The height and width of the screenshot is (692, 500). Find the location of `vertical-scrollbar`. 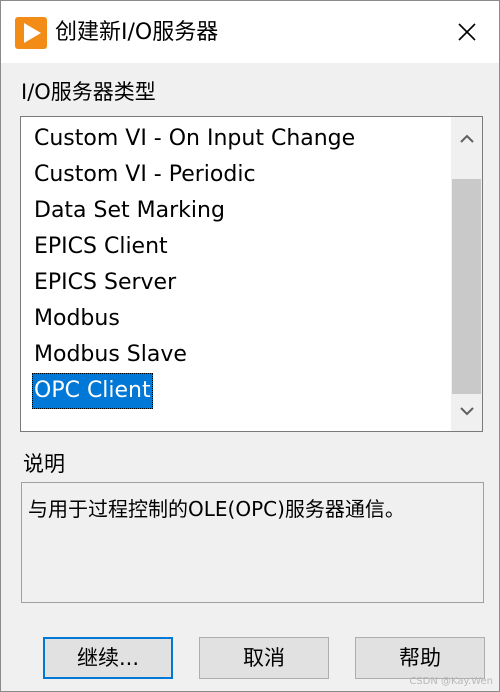

vertical-scrollbar is located at coordinates (466, 274).